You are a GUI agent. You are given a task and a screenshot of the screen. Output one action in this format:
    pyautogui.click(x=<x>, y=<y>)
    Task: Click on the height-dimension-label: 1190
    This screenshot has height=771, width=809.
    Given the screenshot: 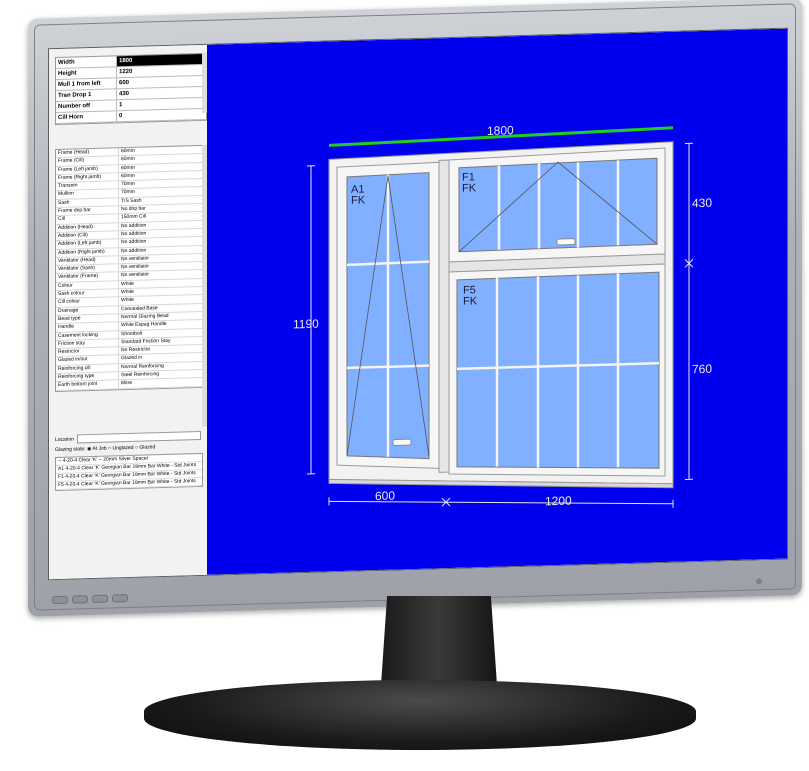 What is the action you would take?
    pyautogui.click(x=306, y=324)
    